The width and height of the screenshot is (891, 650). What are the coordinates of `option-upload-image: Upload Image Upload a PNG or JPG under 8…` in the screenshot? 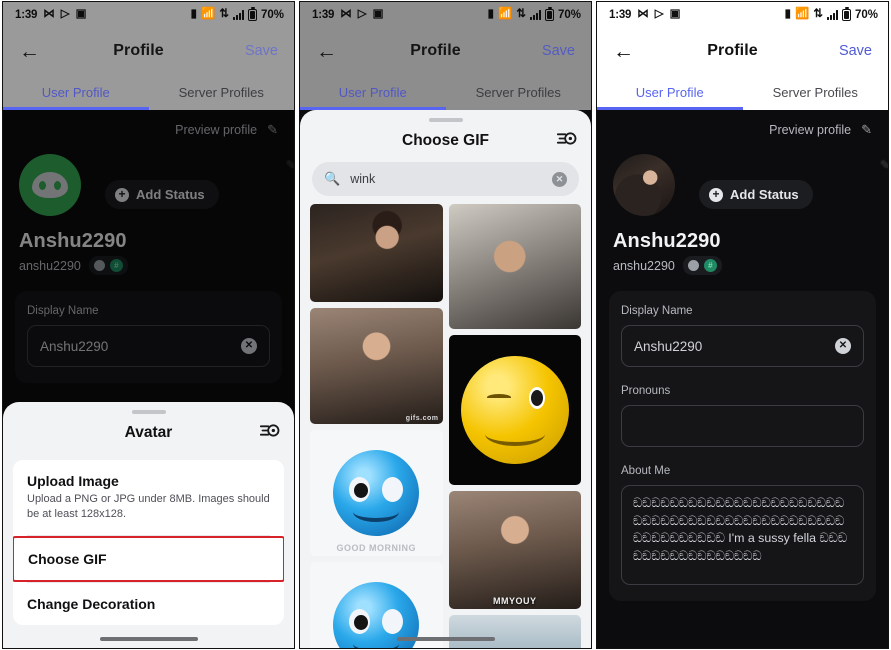 It's located at (148, 497).